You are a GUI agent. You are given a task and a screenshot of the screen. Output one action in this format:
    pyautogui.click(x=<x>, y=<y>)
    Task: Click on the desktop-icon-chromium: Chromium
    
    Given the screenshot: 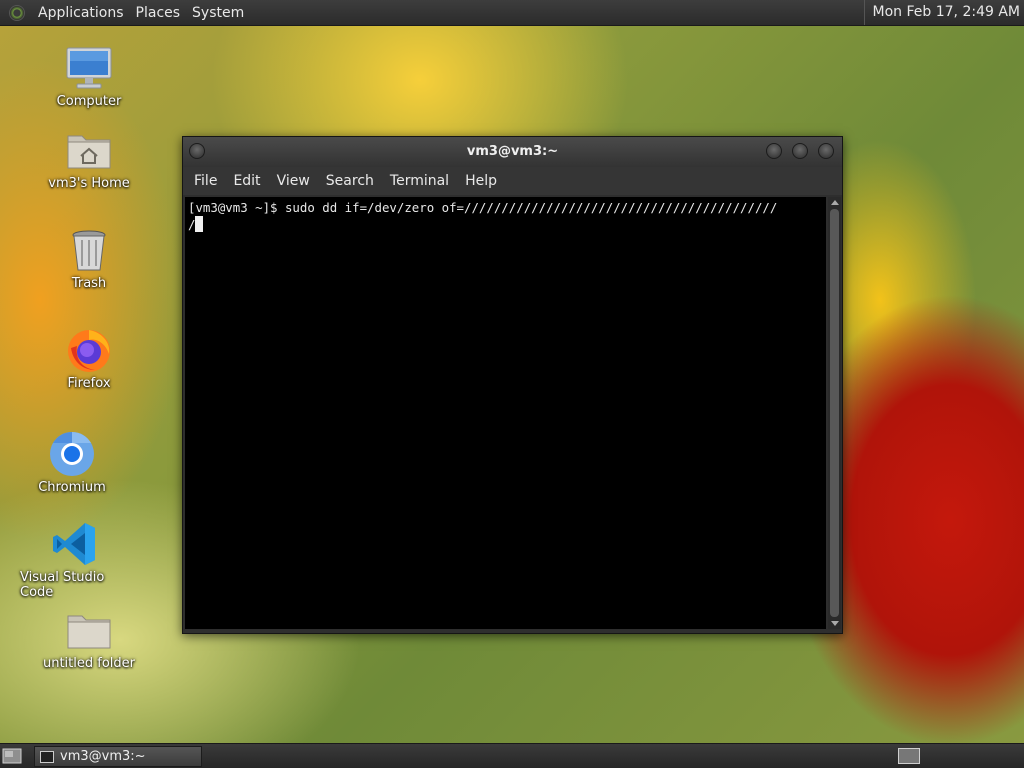 What is the action you would take?
    pyautogui.click(x=72, y=462)
    